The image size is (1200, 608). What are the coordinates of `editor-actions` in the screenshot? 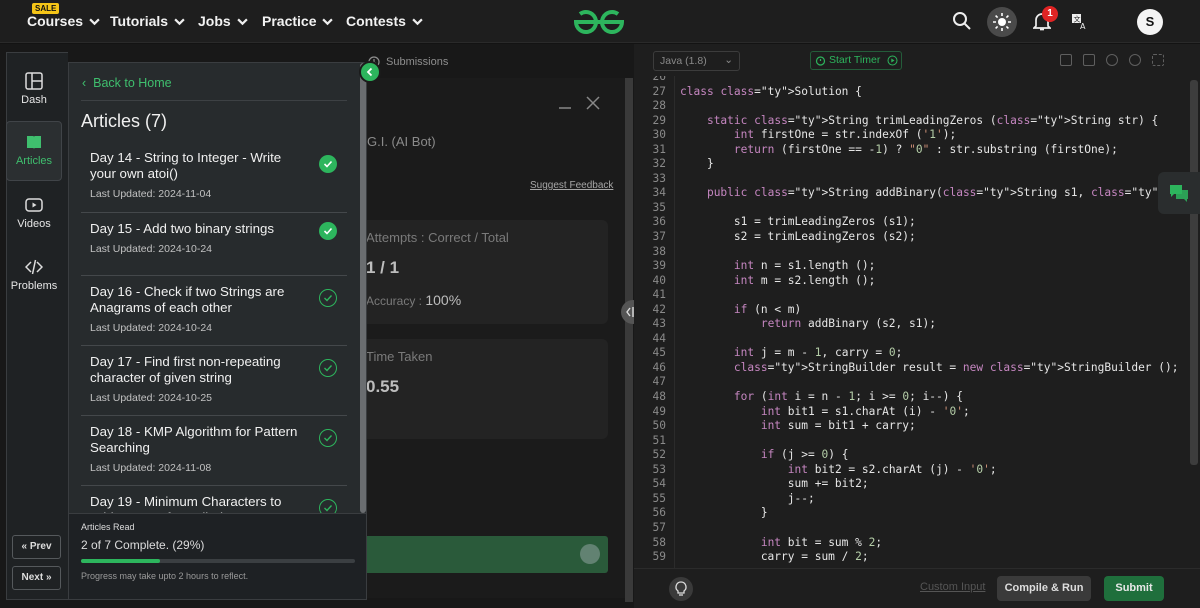 It's located at (1112, 60).